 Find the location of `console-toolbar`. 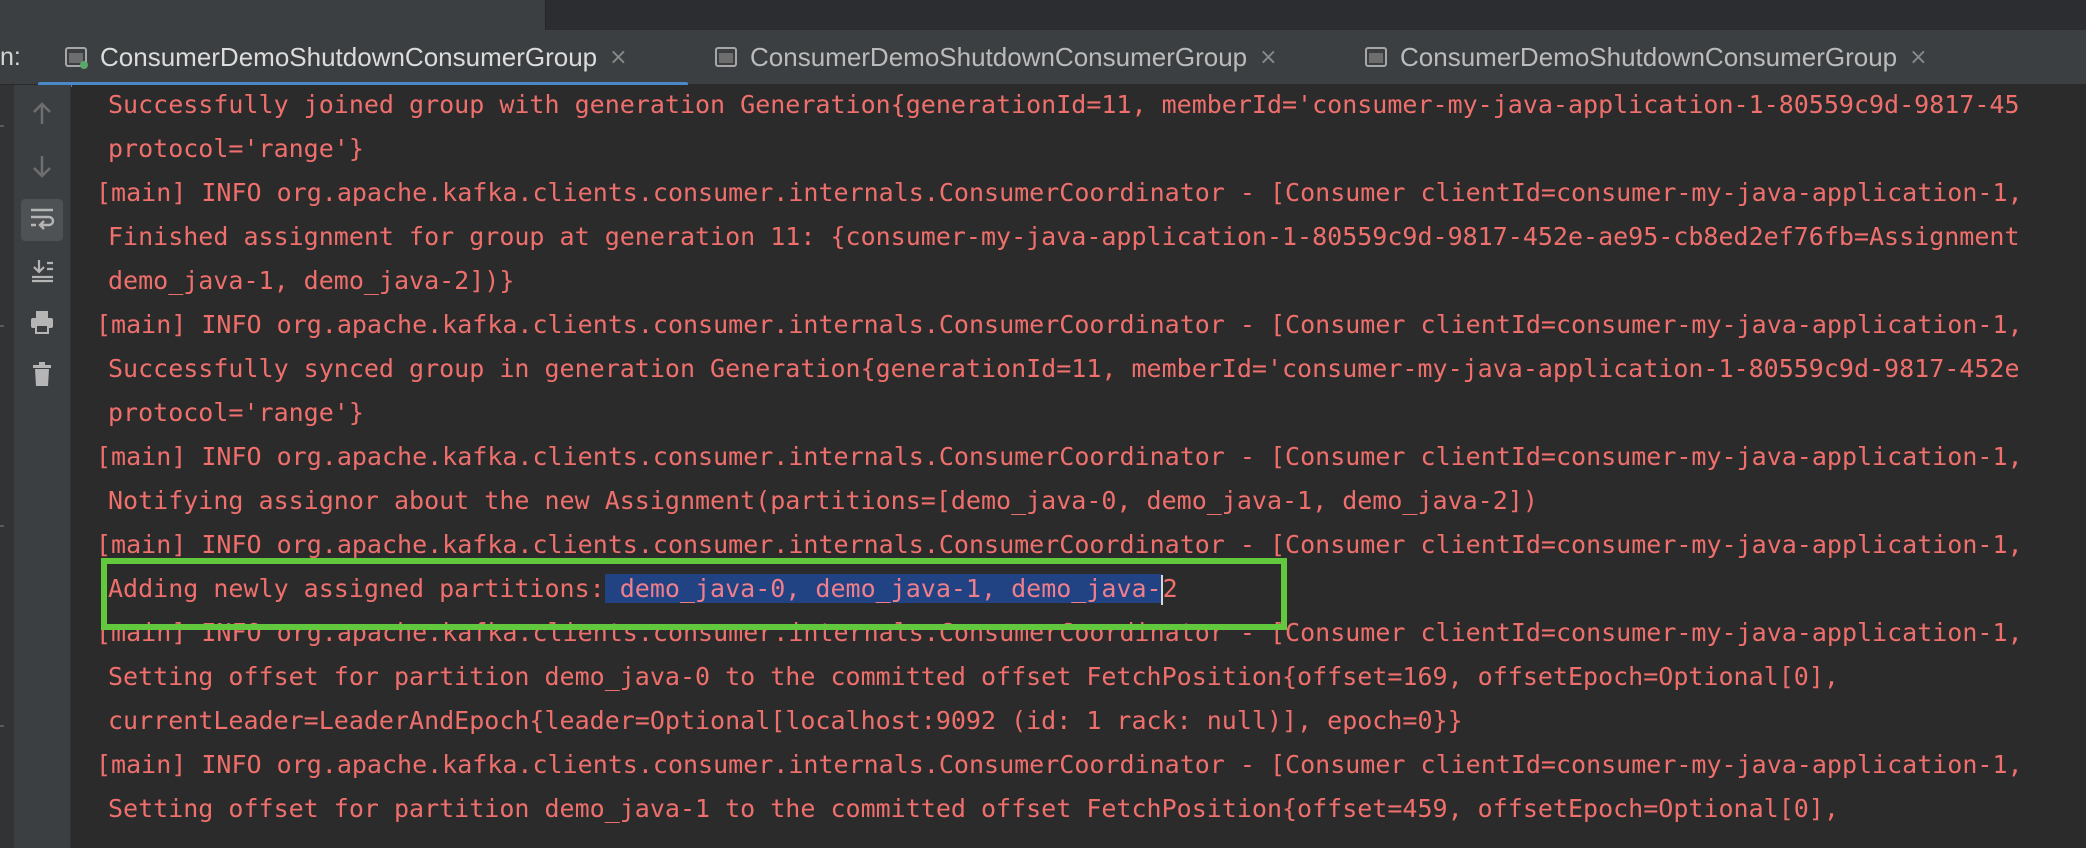

console-toolbar is located at coordinates (42, 466).